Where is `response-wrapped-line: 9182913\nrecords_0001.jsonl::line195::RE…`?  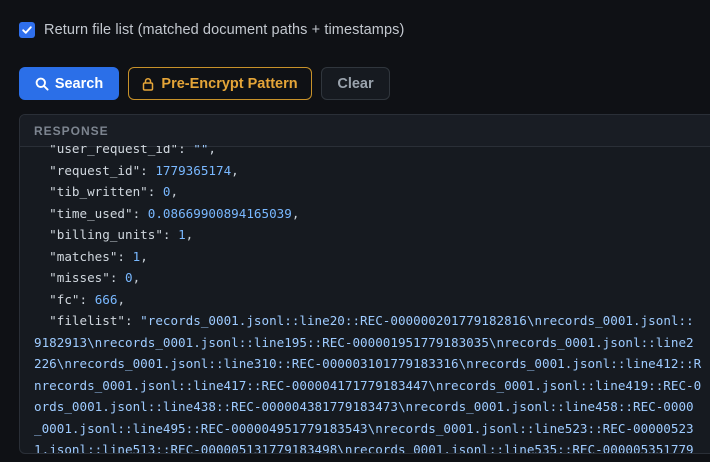 response-wrapped-line: 9182913\nrecords_0001.jsonl::line195::RE… is located at coordinates (364, 342).